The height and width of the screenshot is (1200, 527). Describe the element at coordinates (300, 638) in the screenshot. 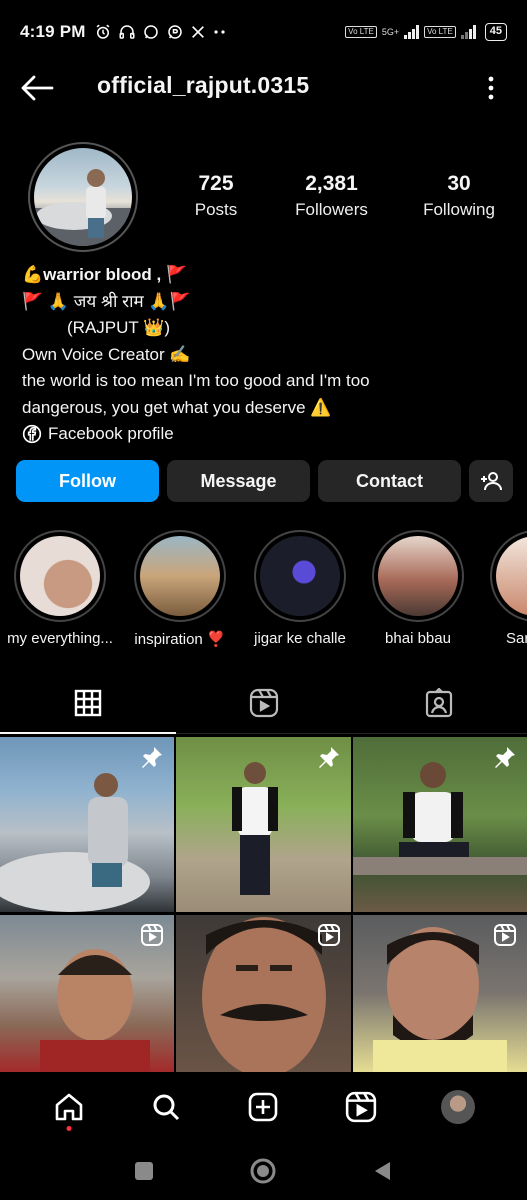

I see `highlight-label: jigar ke challe` at that location.